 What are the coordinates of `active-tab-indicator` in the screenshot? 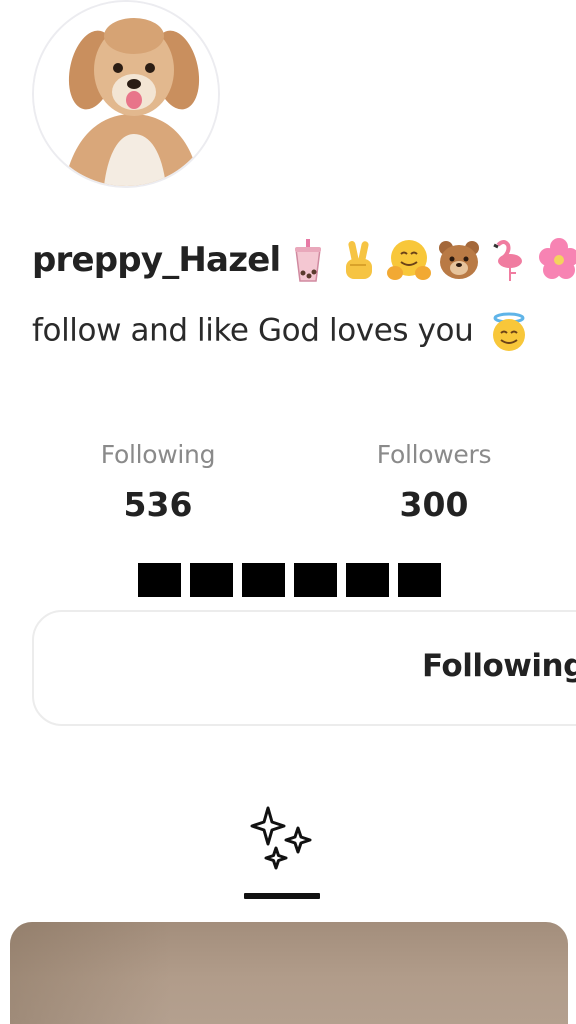 It's located at (282, 896).